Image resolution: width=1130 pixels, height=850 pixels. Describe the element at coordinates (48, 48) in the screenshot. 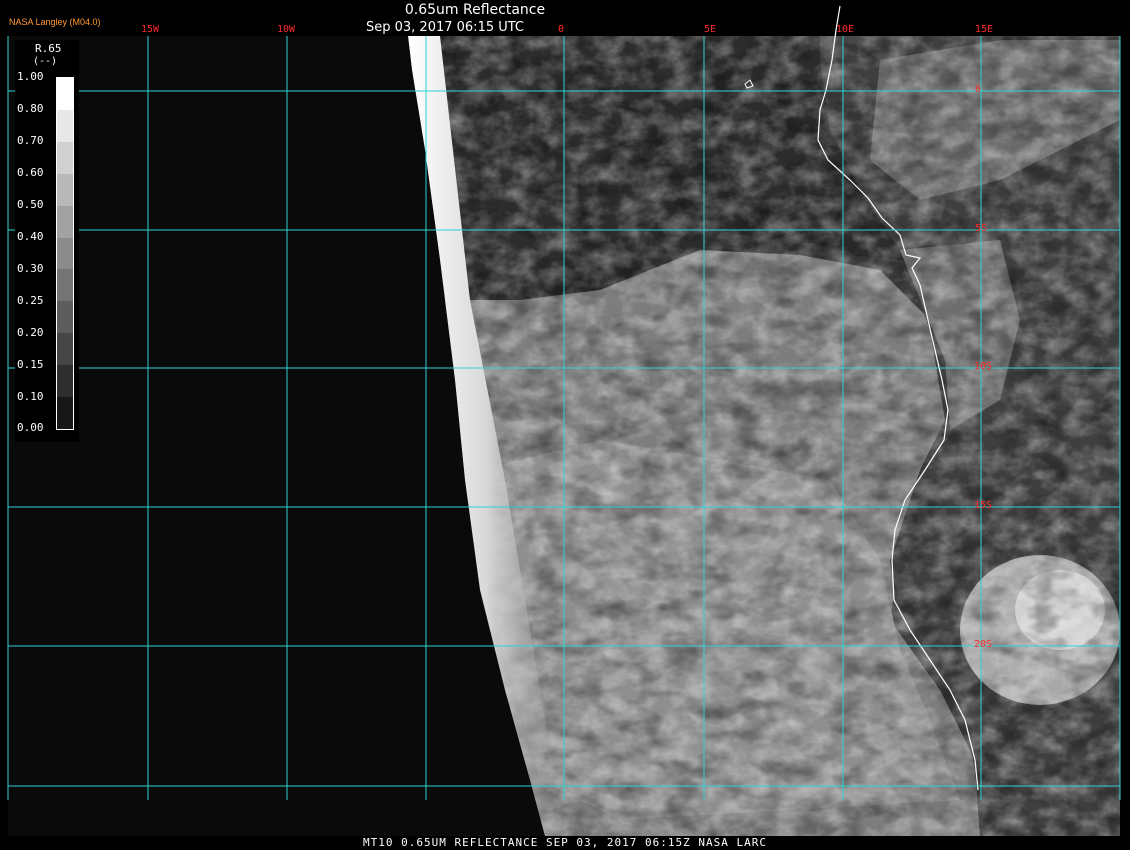

I see `colorbar-variable: R.65` at that location.